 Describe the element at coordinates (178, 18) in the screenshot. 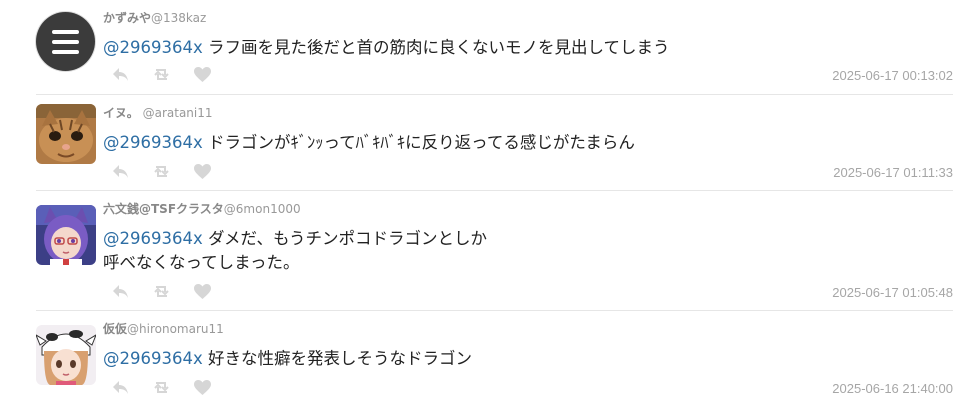

I see `user-handle: @138kaz` at that location.